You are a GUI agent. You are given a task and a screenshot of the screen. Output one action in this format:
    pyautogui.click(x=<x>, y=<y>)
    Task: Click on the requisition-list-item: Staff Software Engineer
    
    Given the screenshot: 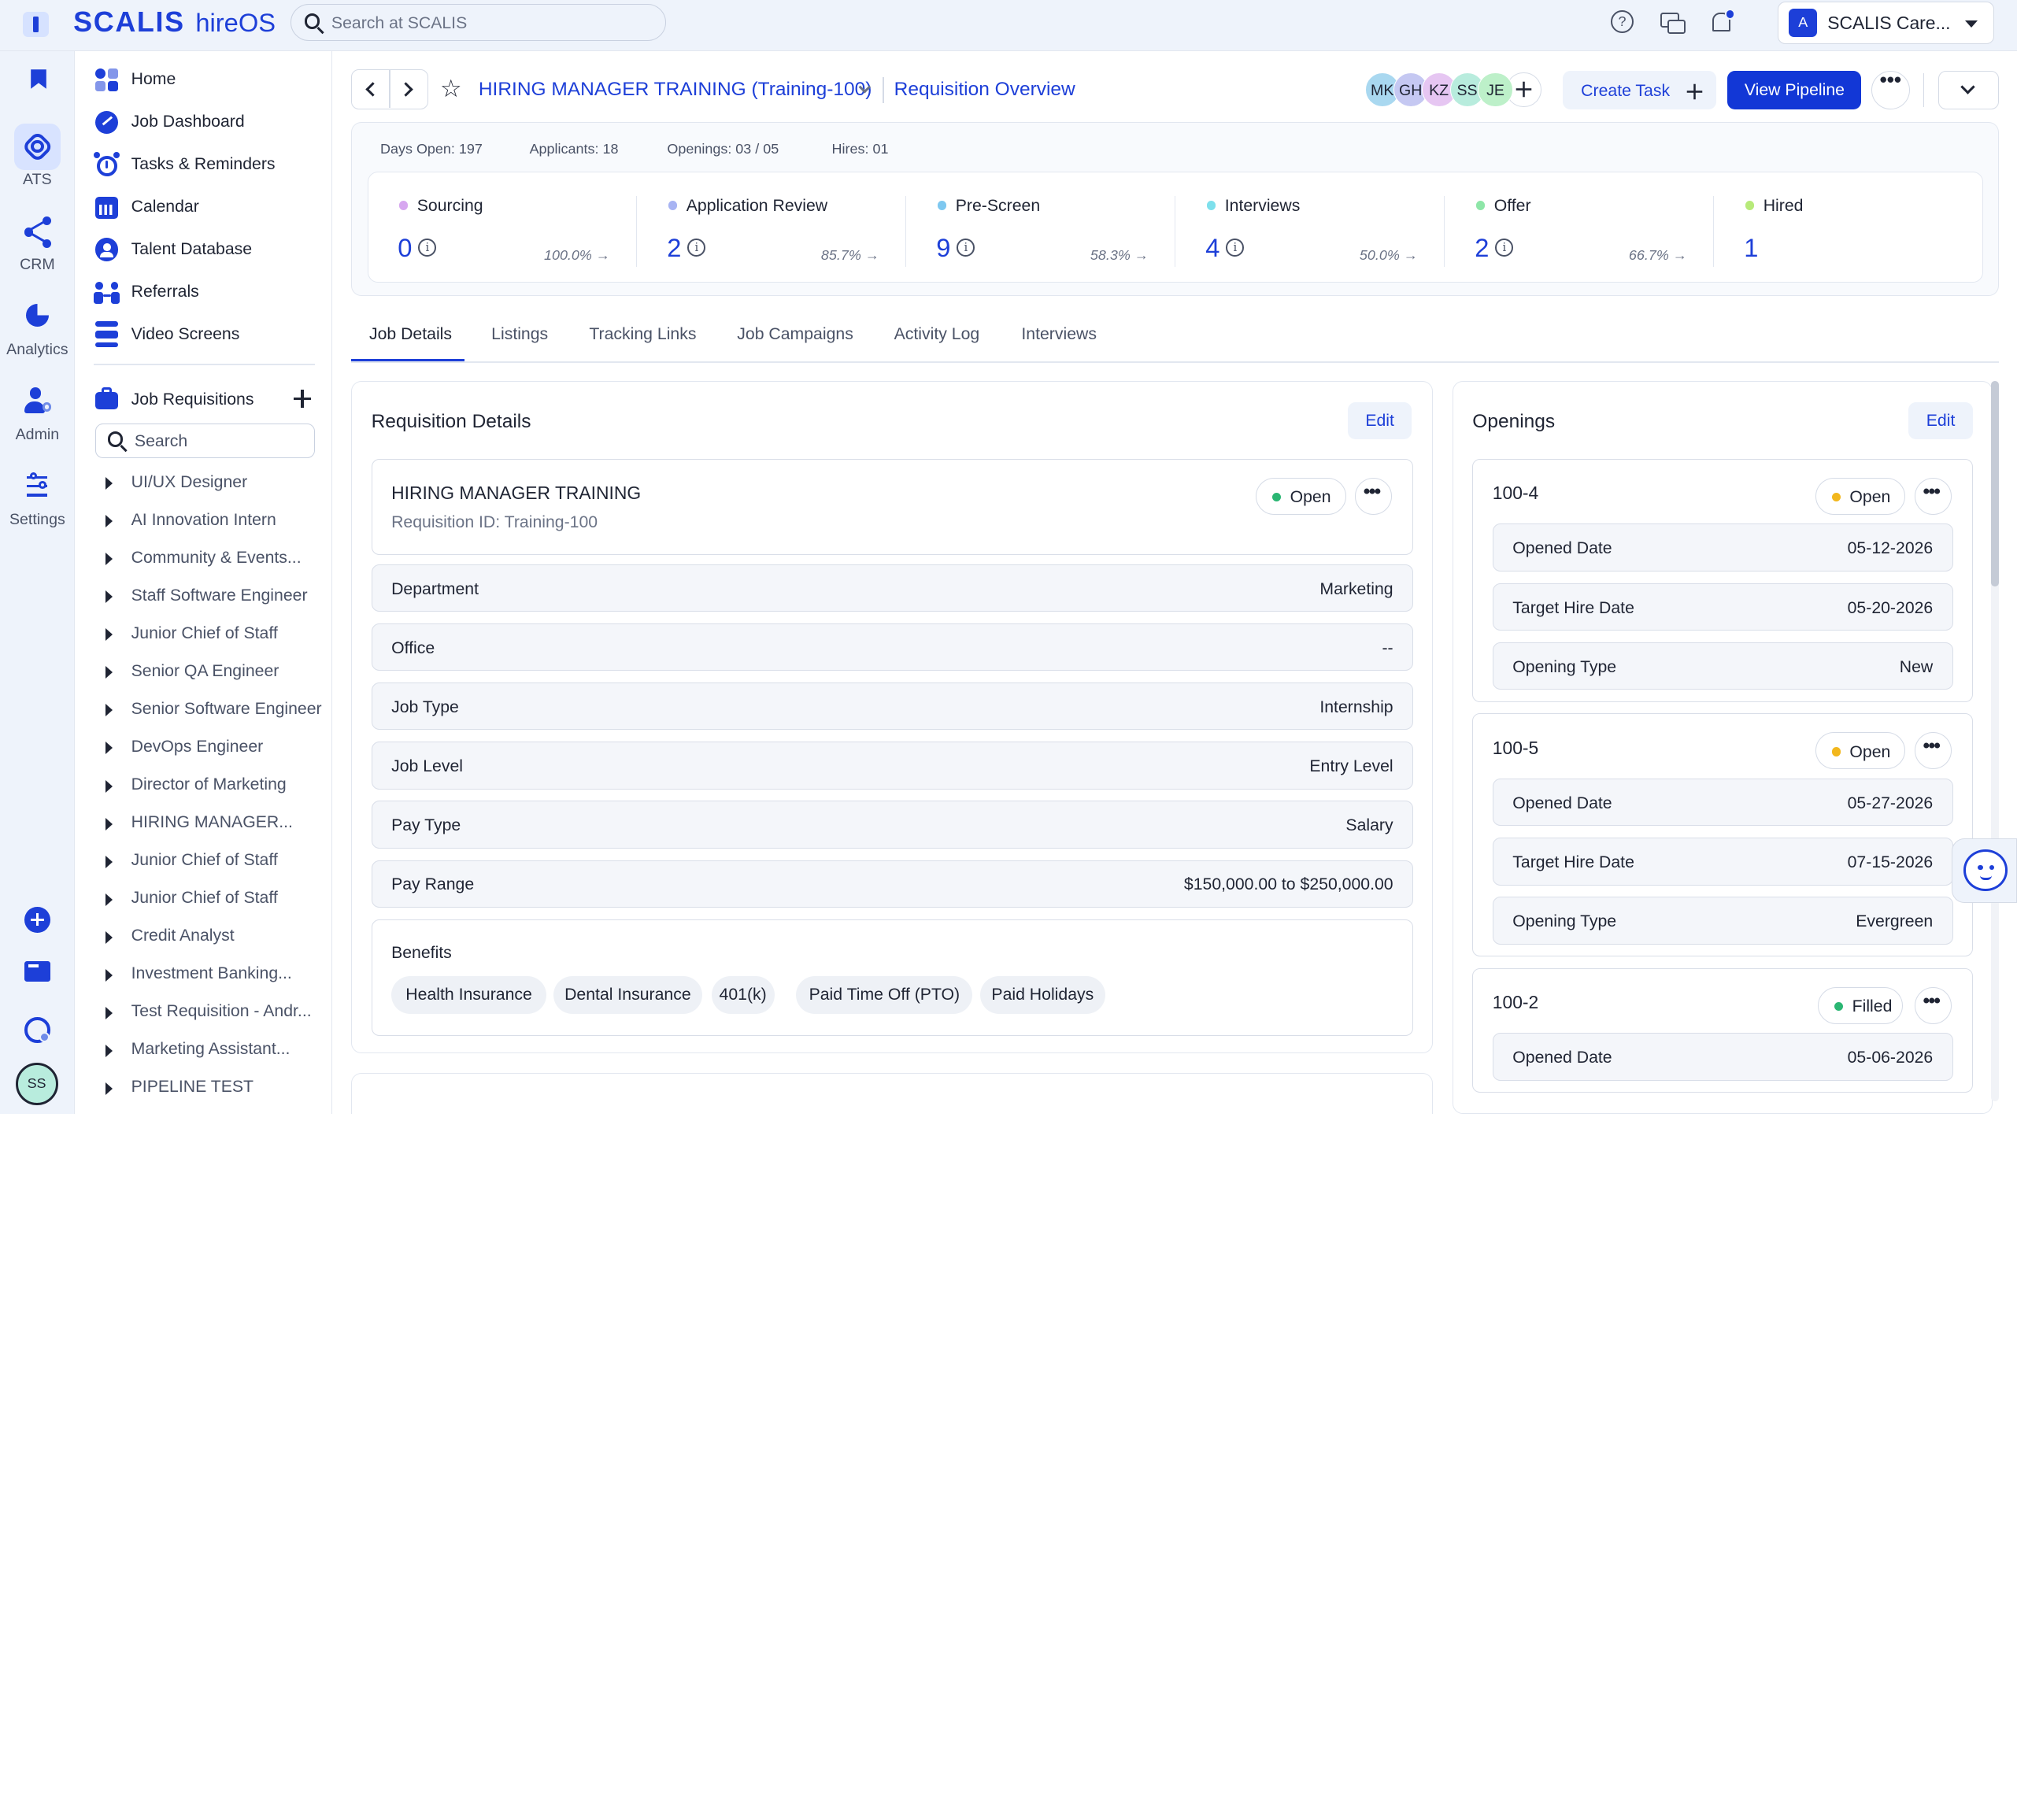 What is the action you would take?
    pyautogui.click(x=206, y=596)
    